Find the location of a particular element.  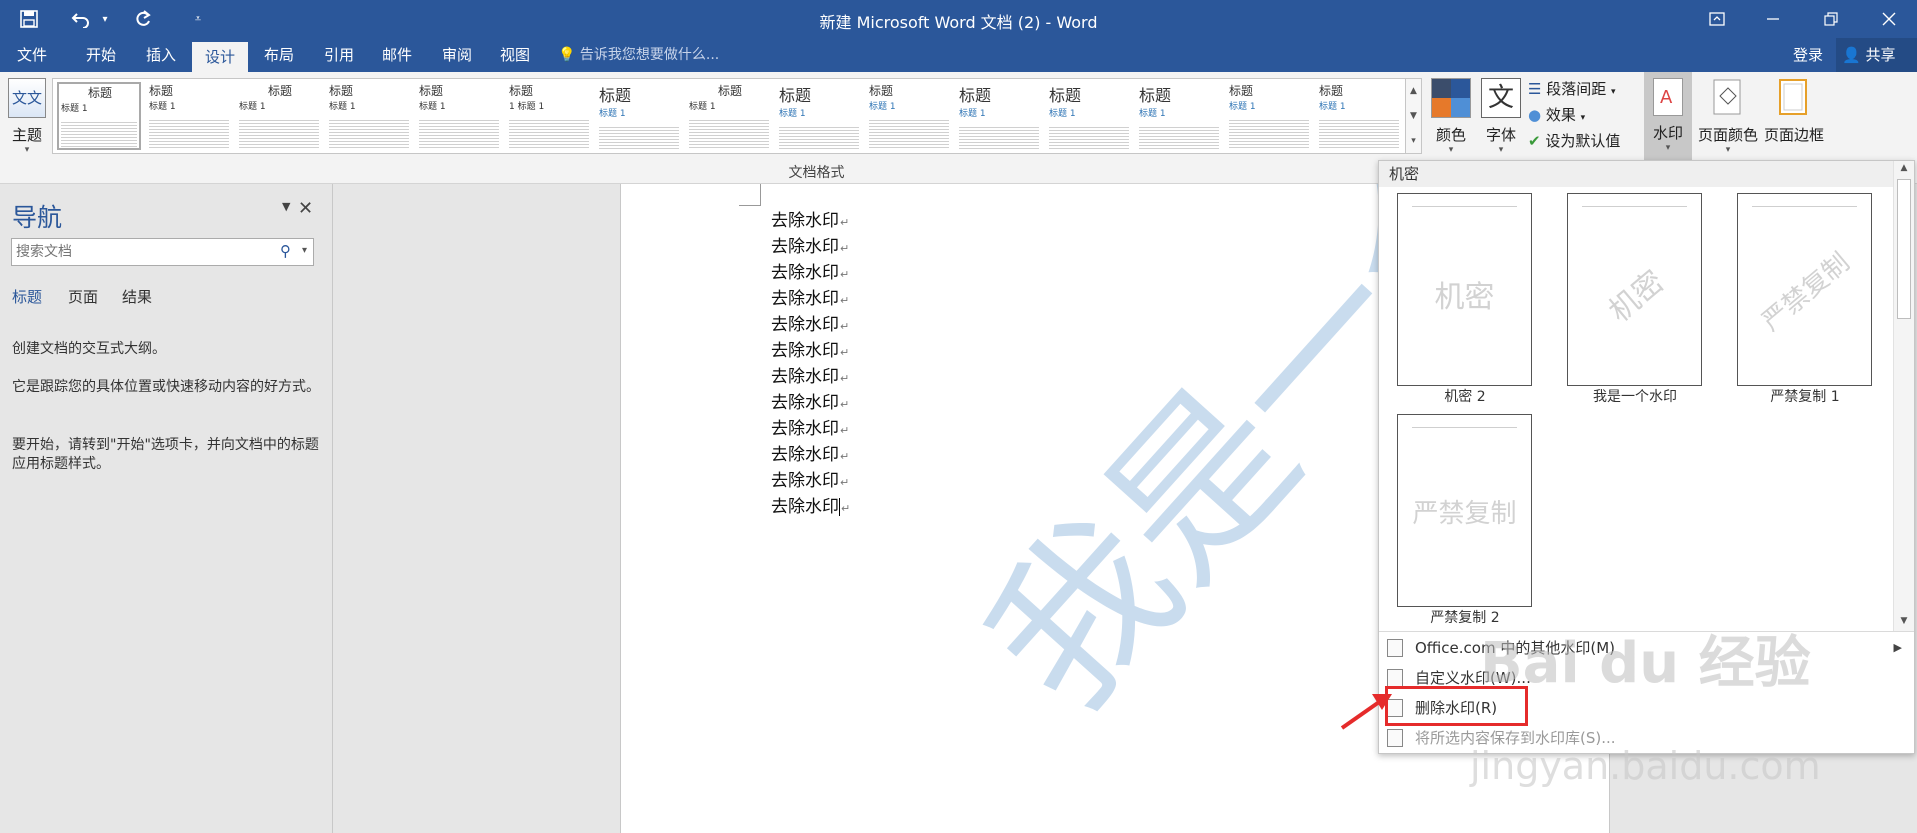

tab-view: 视图 is located at coordinates (515, 55).